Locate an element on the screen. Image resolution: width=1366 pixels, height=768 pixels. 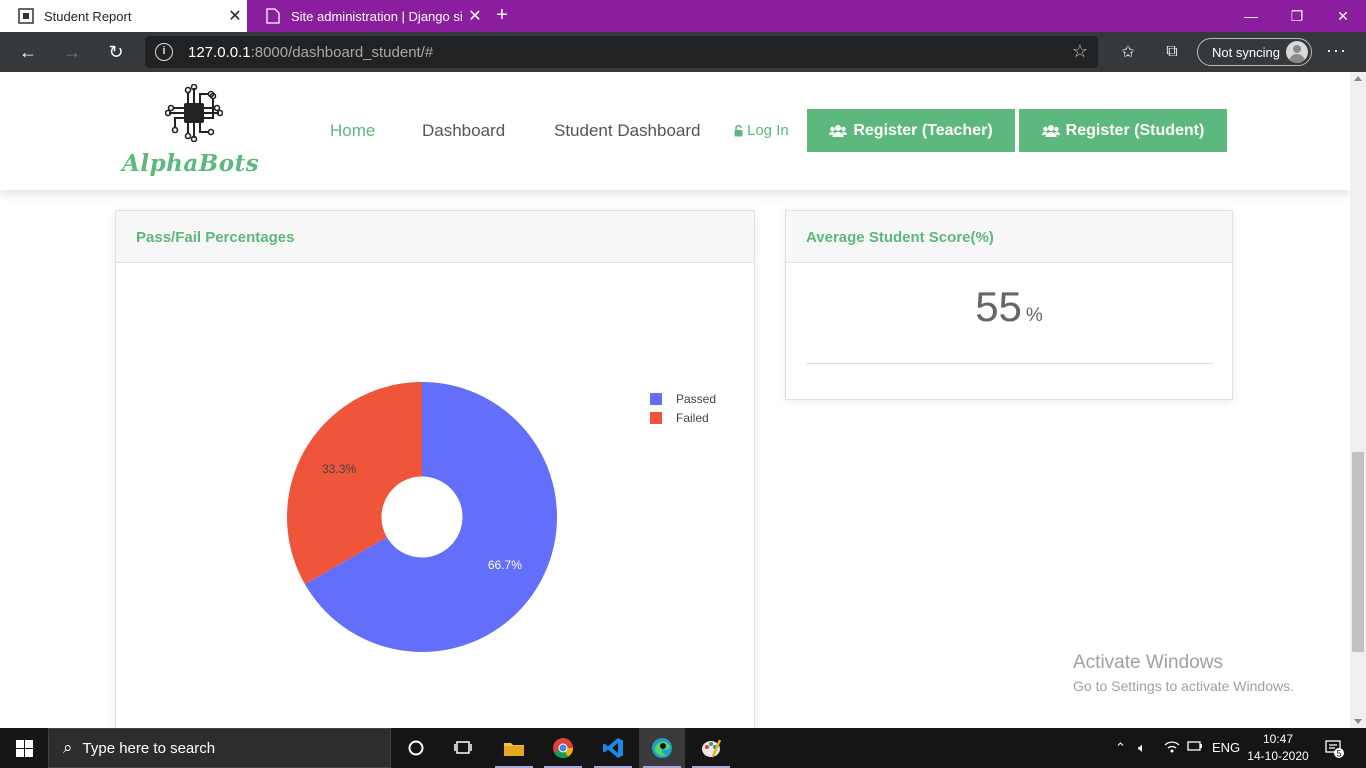
edge-icon is located at coordinates (662, 748).